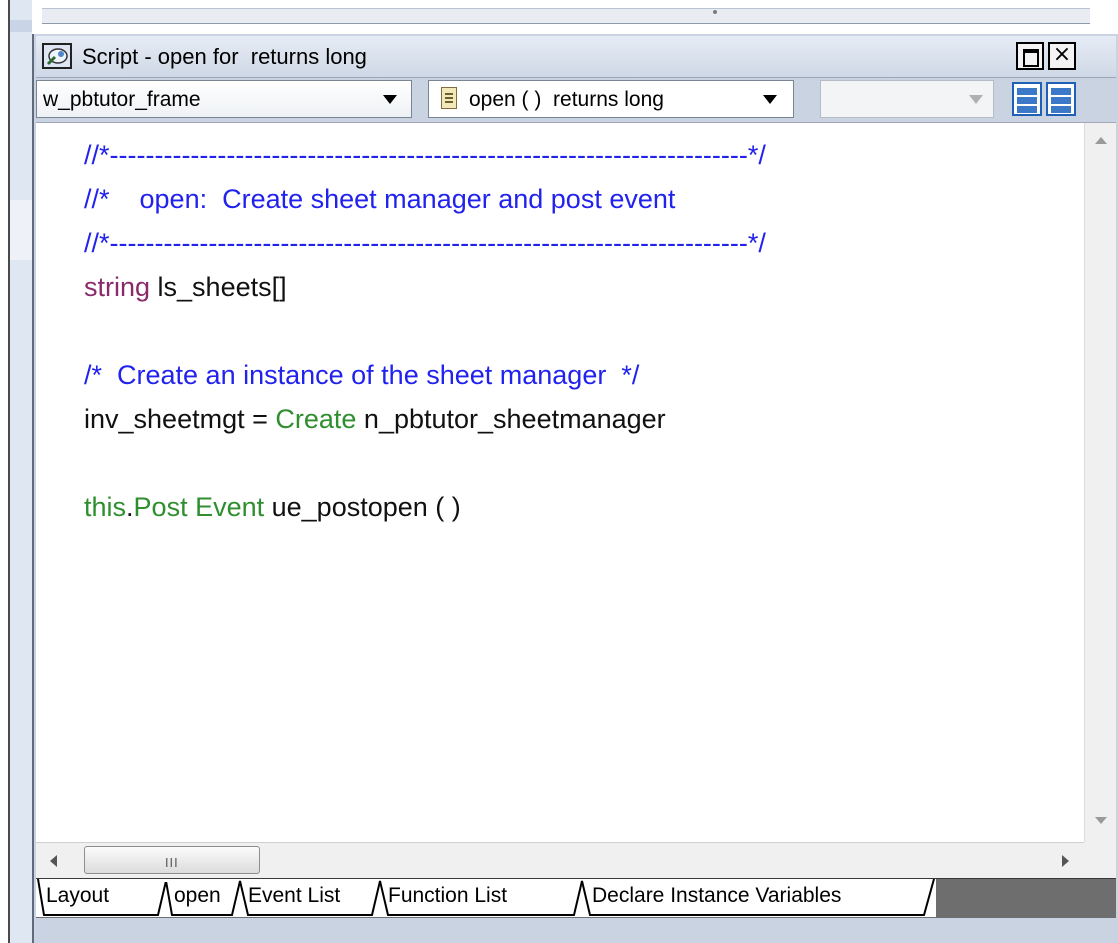 The width and height of the screenshot is (1118, 943). I want to click on title-bar: Script - open for returns long ×, so click(576, 57).